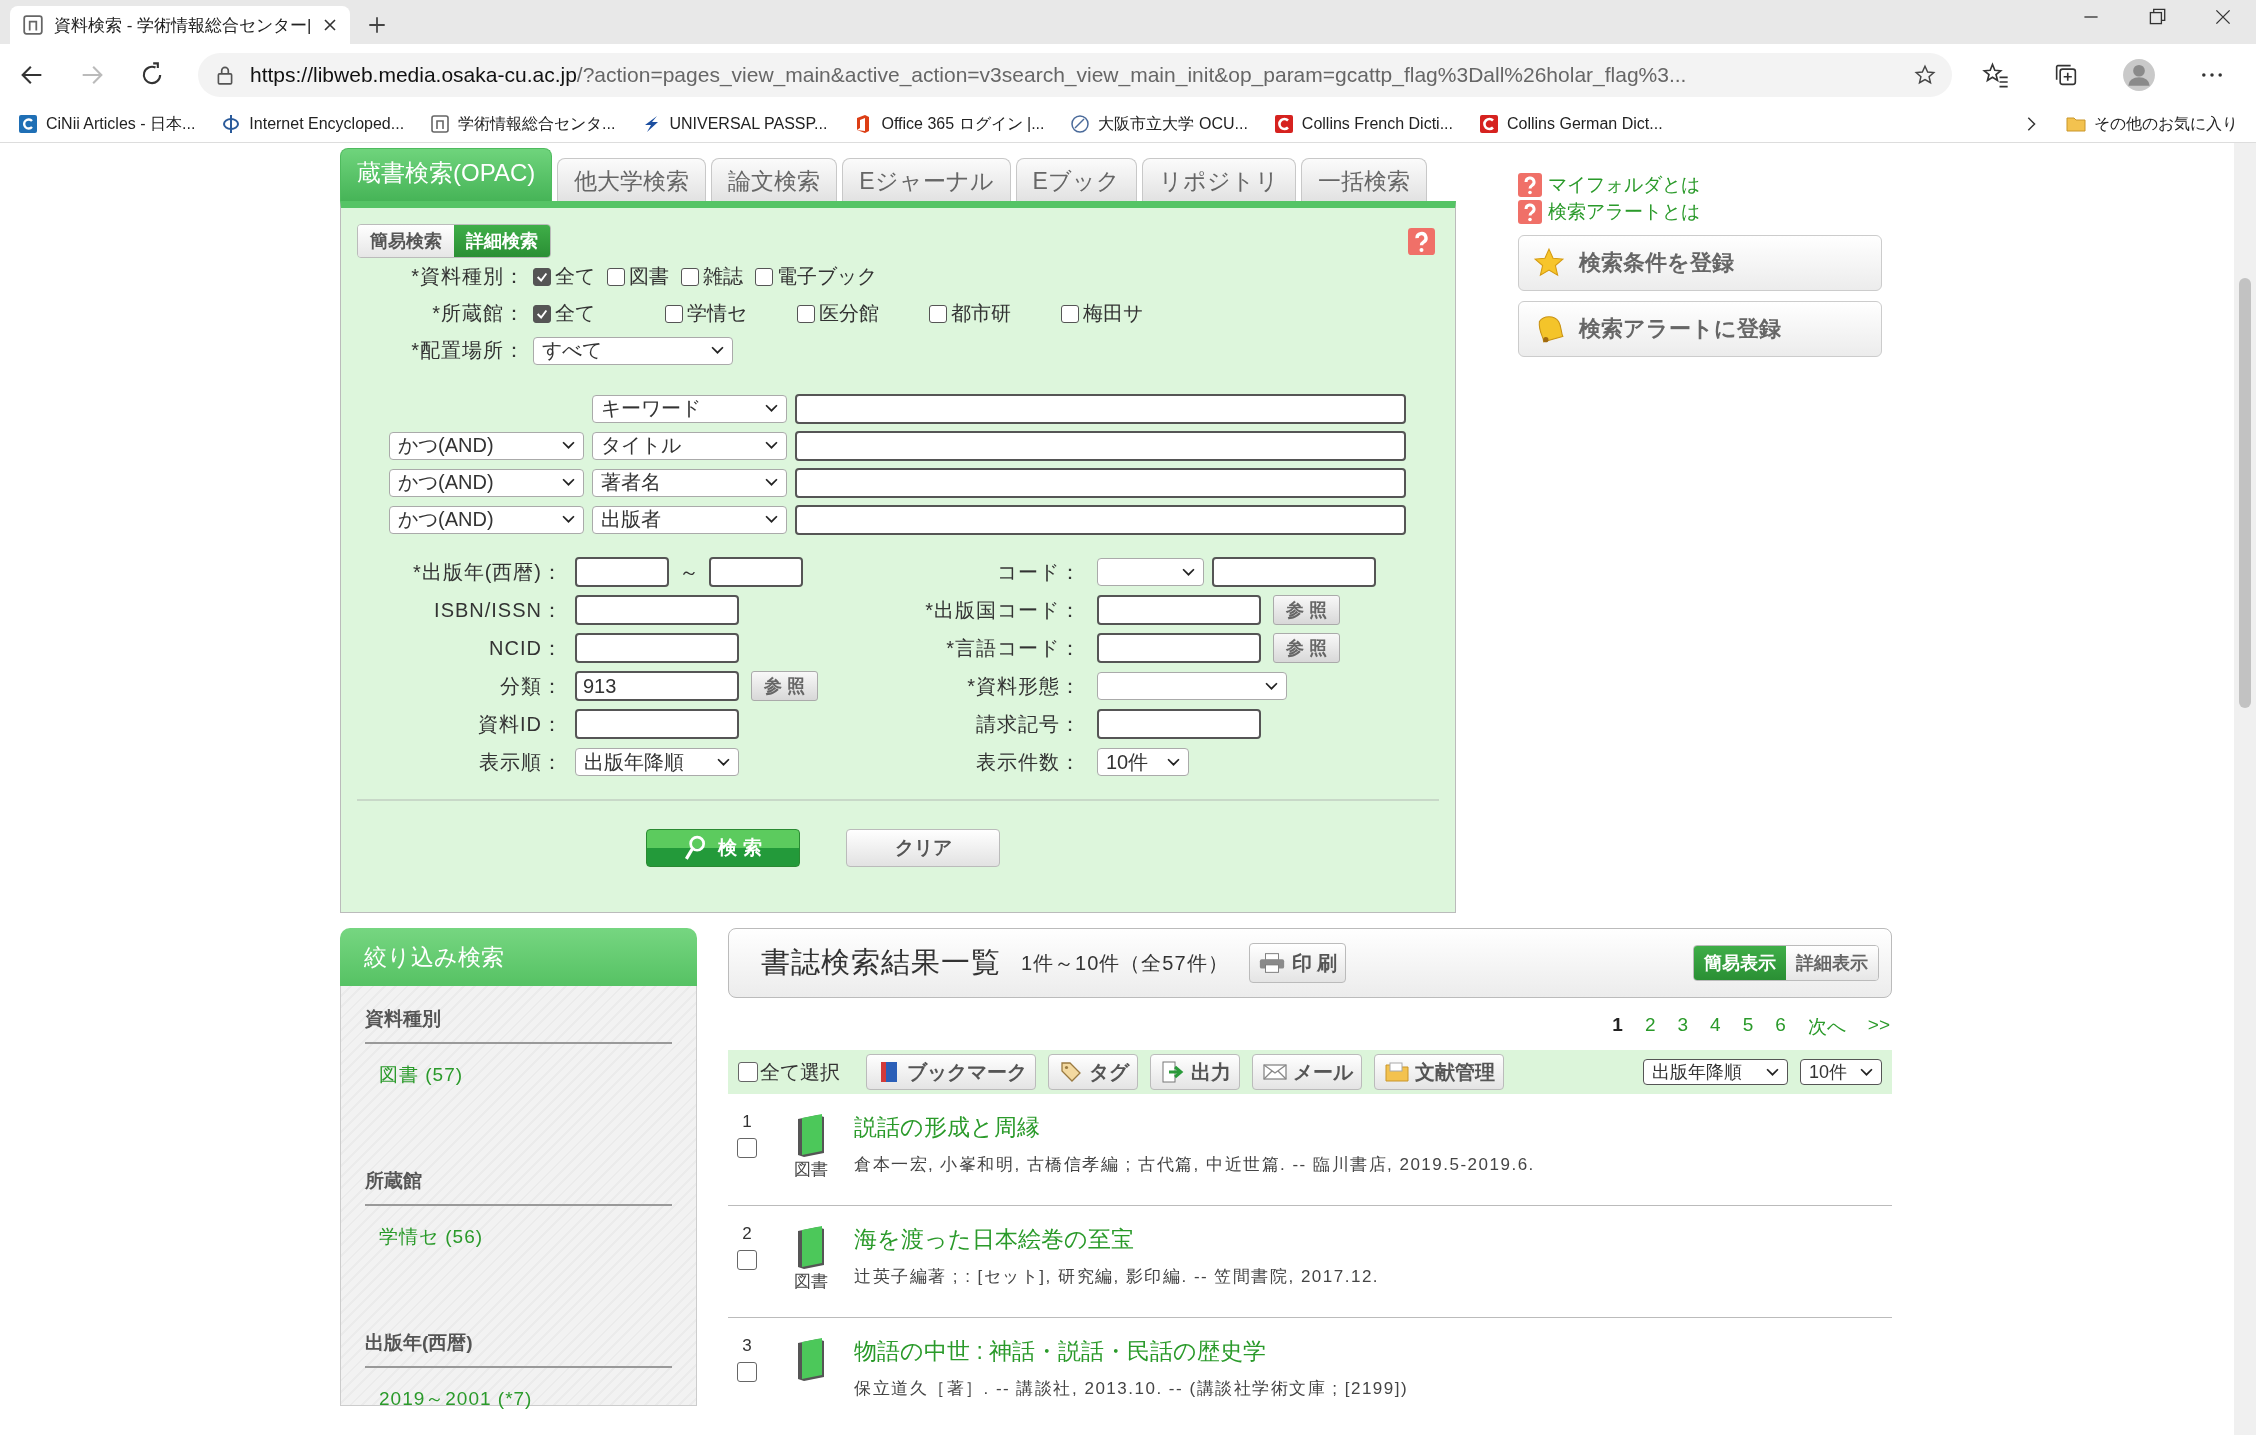  Describe the element at coordinates (518, 1237) in the screenshot. I see `refine-link: 学情セ (56)` at that location.